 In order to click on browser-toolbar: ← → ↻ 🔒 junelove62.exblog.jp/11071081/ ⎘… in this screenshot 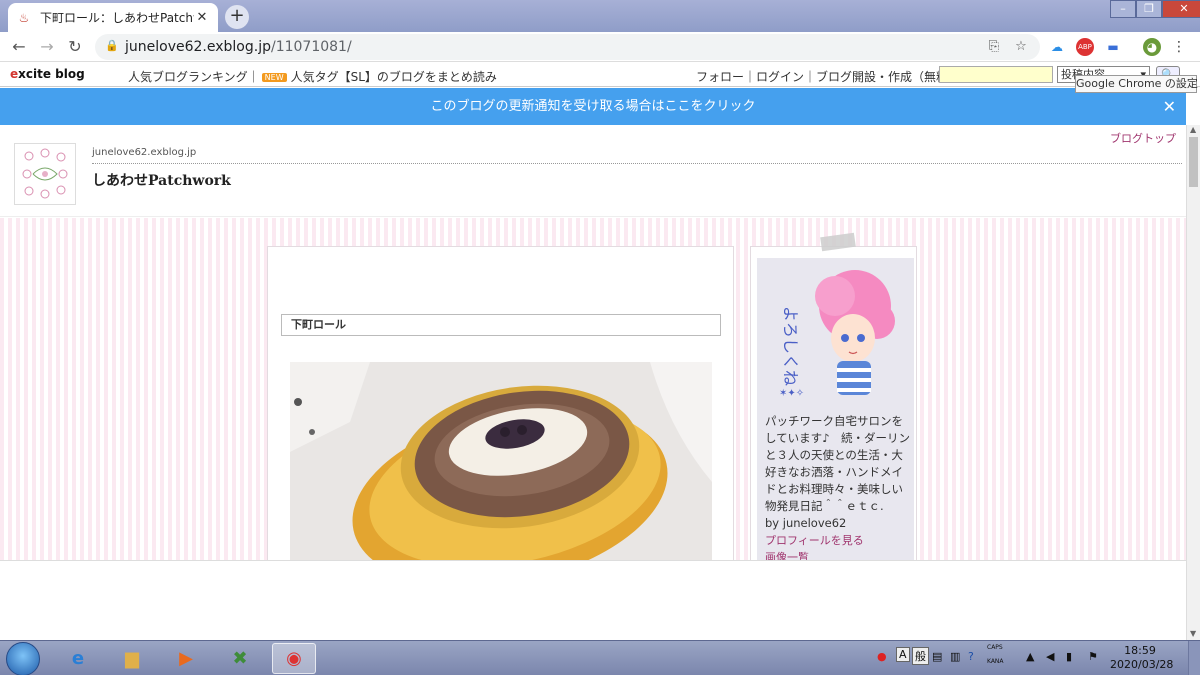, I will do `click(600, 47)`.